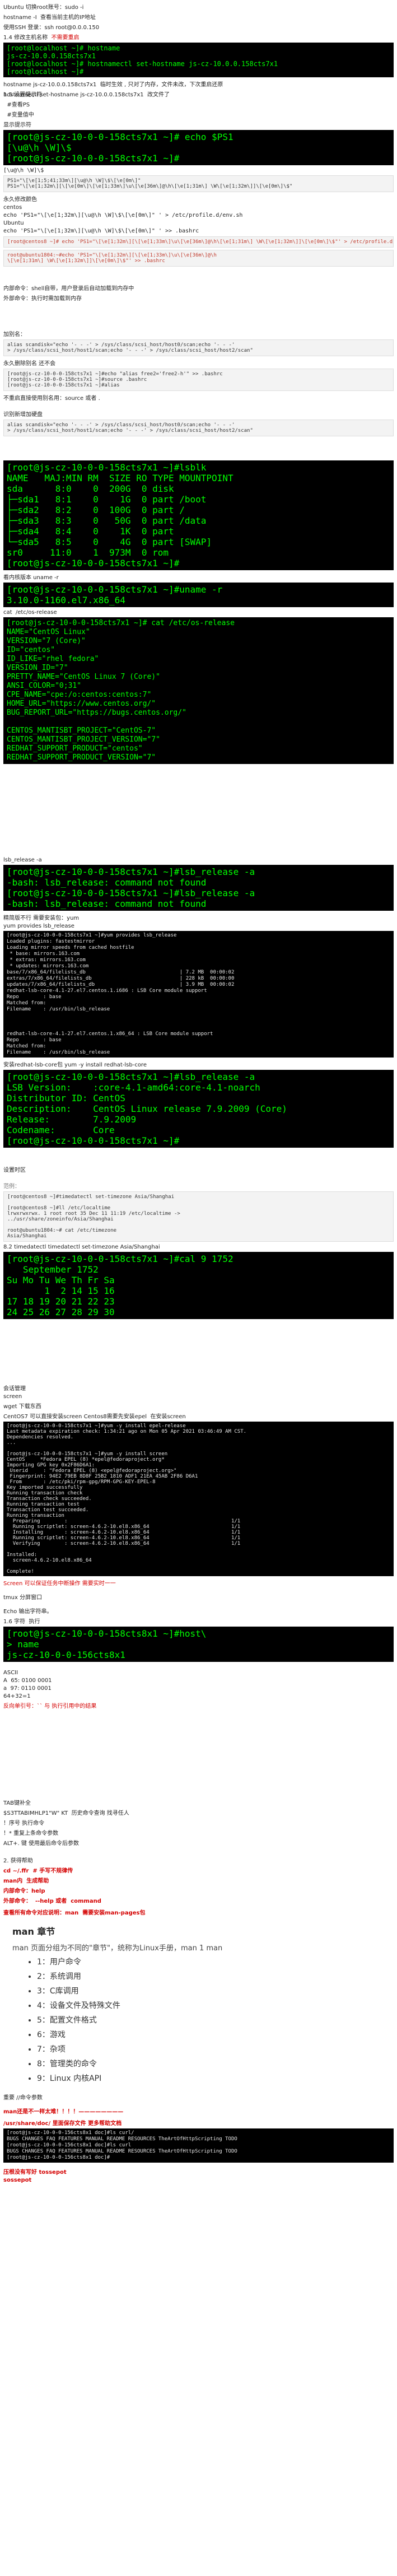 The image size is (397, 2576). Describe the element at coordinates (30, 612) in the screenshot. I see `note-line: cat /etc/os-release` at that location.